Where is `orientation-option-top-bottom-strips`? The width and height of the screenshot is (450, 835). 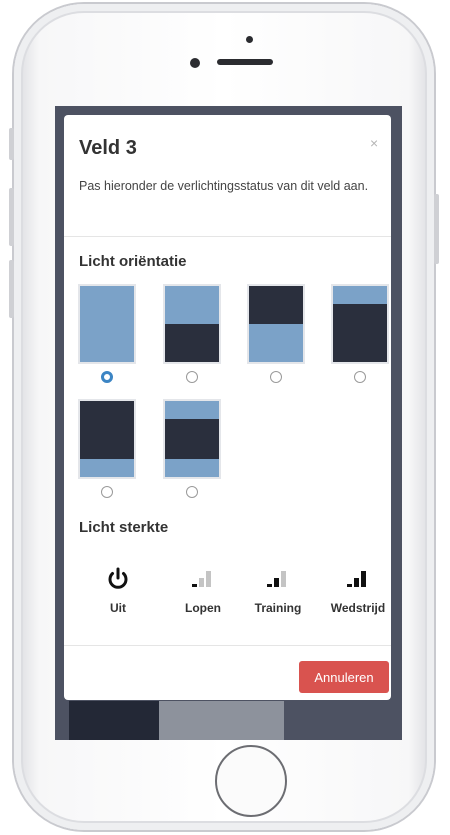
orientation-option-top-bottom-strips is located at coordinates (192, 449).